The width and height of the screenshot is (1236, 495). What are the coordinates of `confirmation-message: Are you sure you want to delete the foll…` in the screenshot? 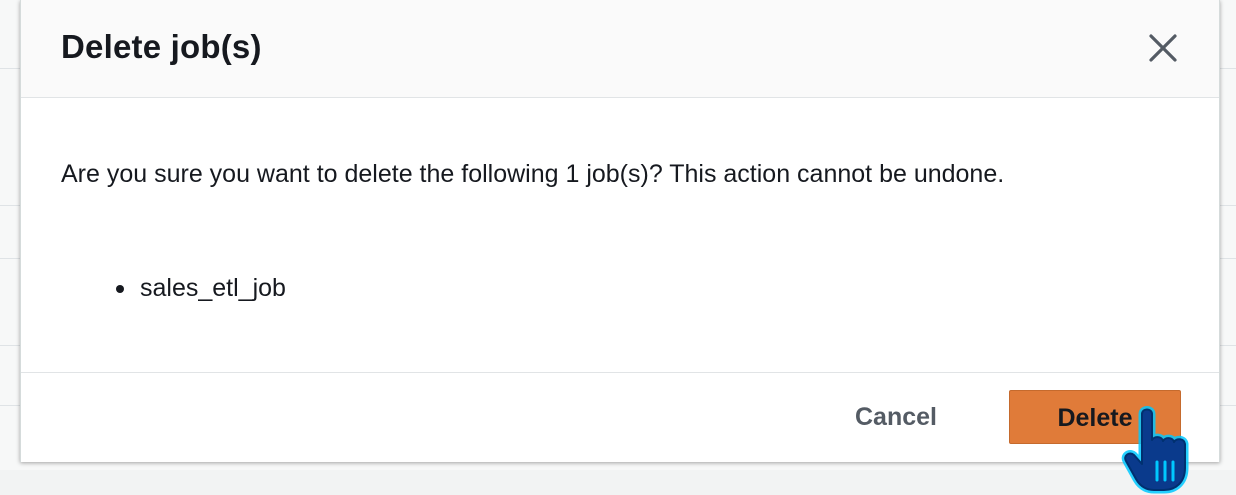 It's located at (533, 174).